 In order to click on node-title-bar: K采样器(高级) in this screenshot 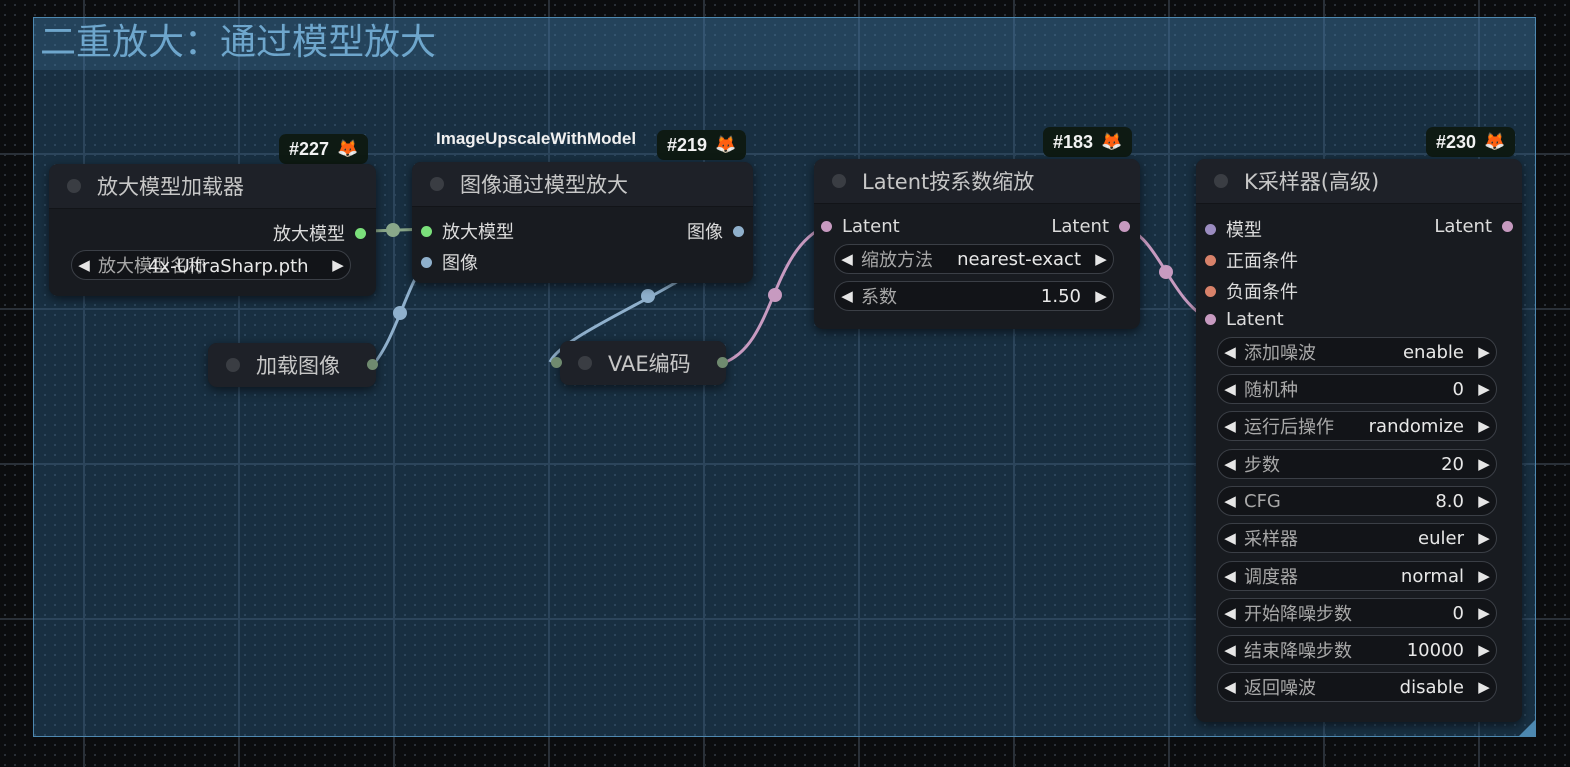, I will do `click(1359, 181)`.